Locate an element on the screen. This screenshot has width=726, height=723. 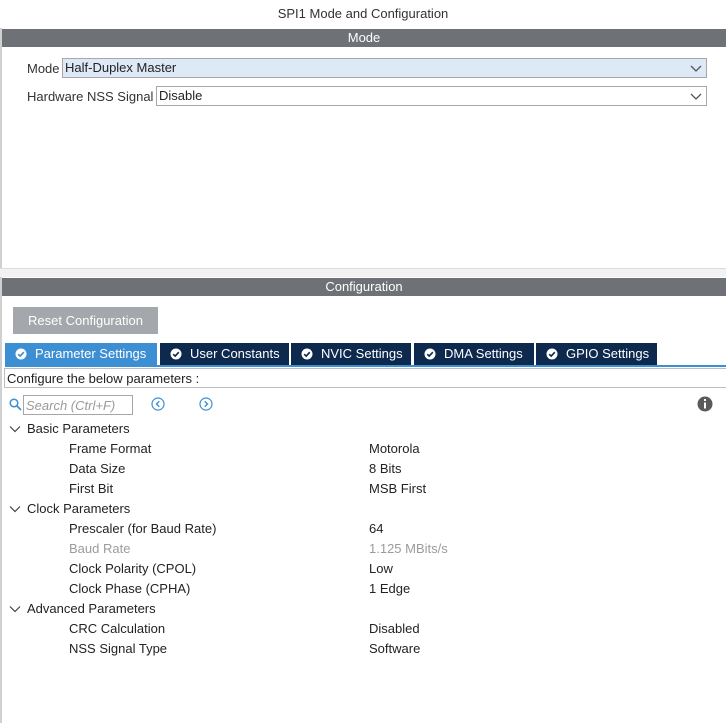
tab-nvic-settings: NVIC Settings is located at coordinates (351, 354).